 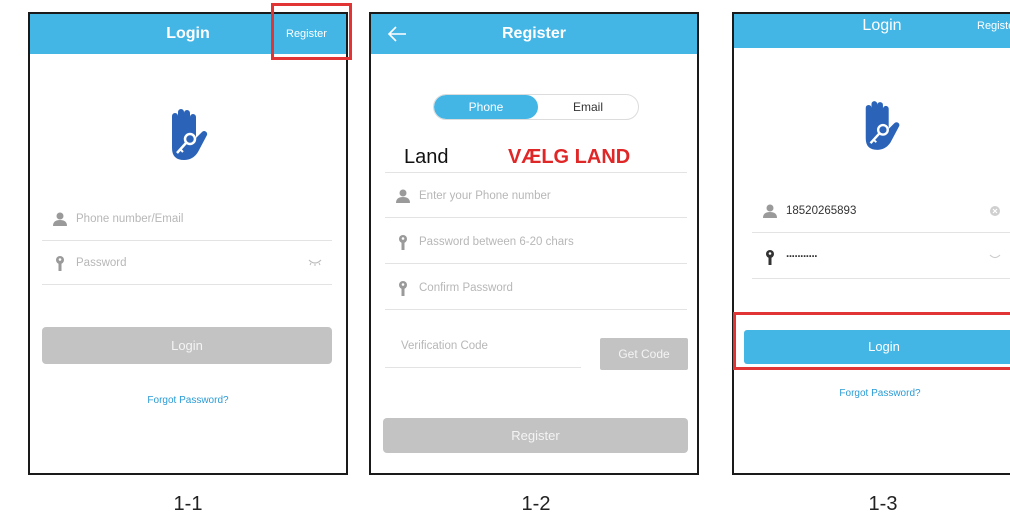 I want to click on tab-email: Email, so click(x=588, y=107).